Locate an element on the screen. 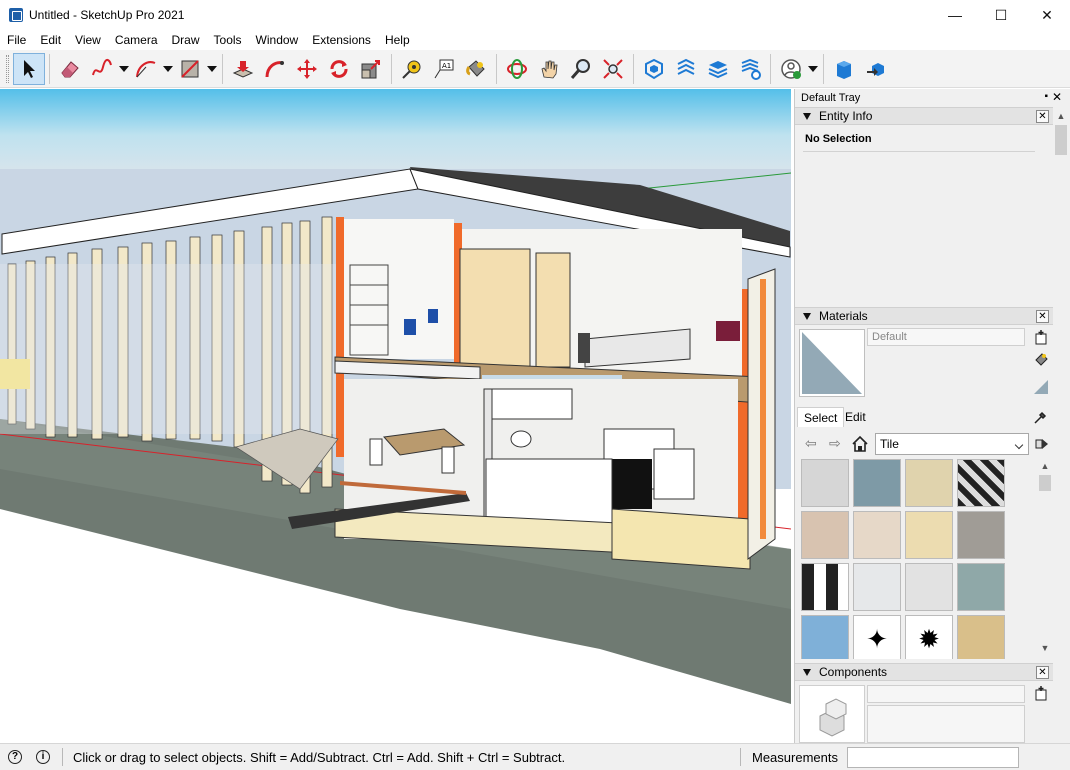 The image size is (1070, 770). materials-scrollbar: ▲ ▼ is located at coordinates (1045, 557).